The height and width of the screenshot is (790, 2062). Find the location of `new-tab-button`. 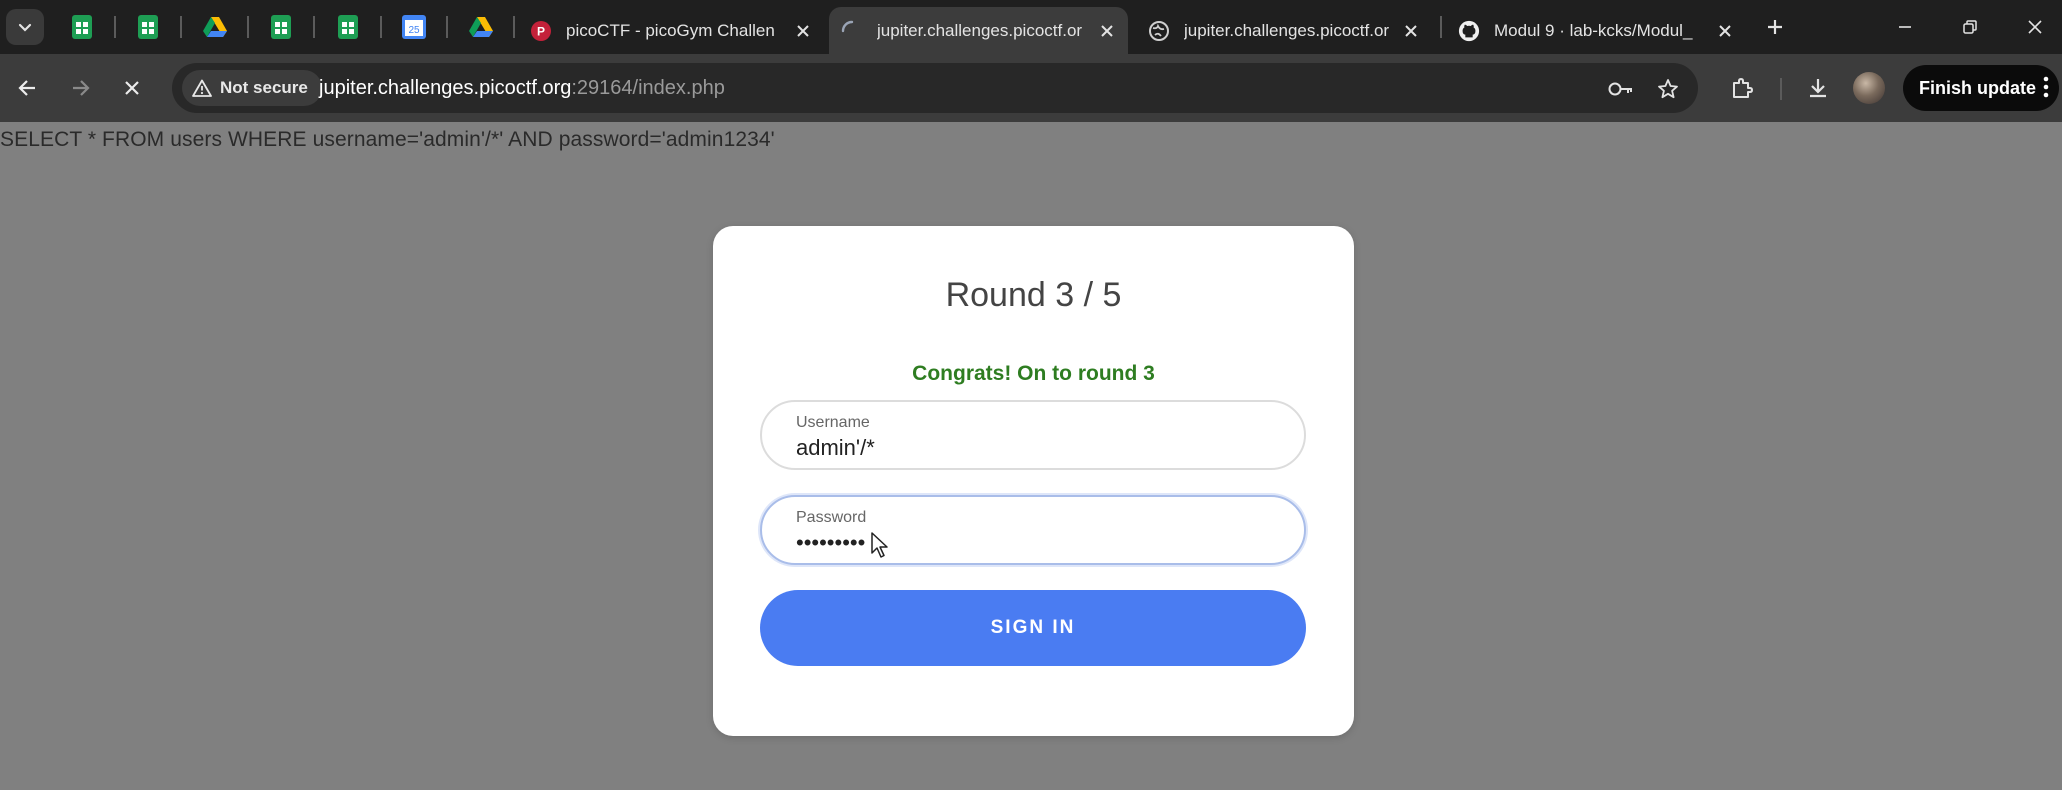

new-tab-button is located at coordinates (1775, 27).